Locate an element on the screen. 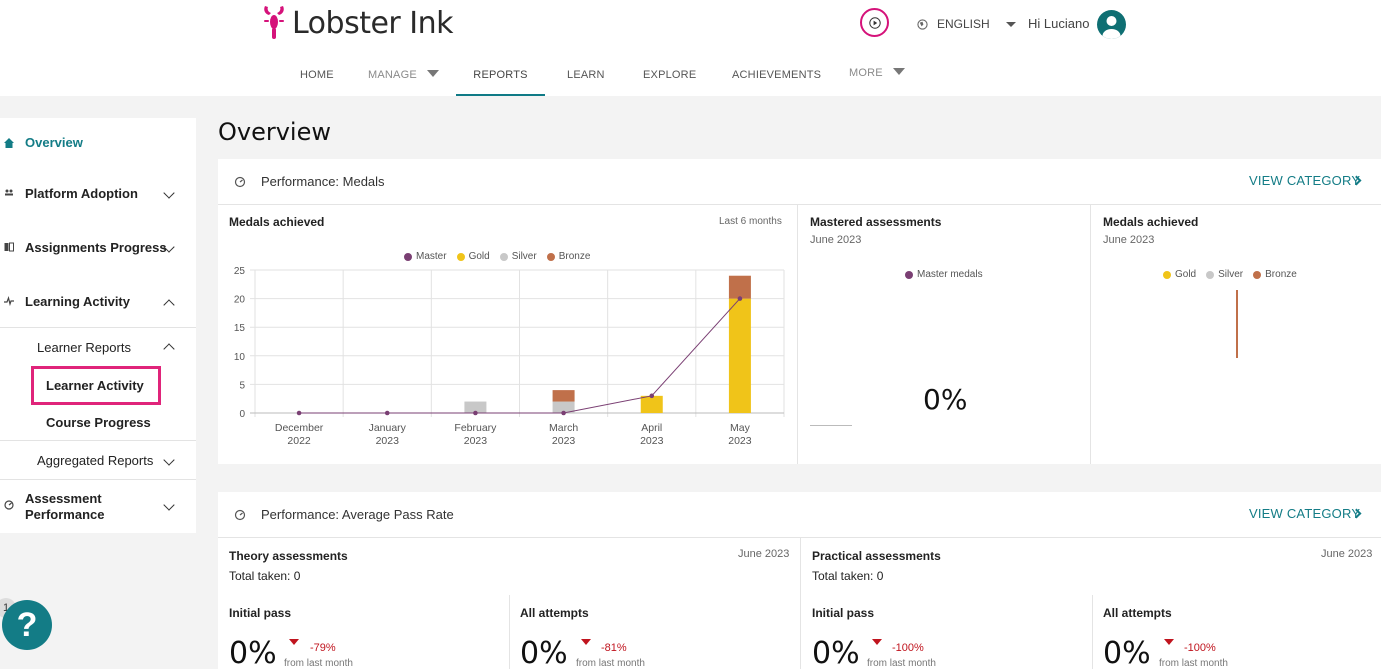 The width and height of the screenshot is (1381, 669). language-label: ENGLISH is located at coordinates (963, 24).